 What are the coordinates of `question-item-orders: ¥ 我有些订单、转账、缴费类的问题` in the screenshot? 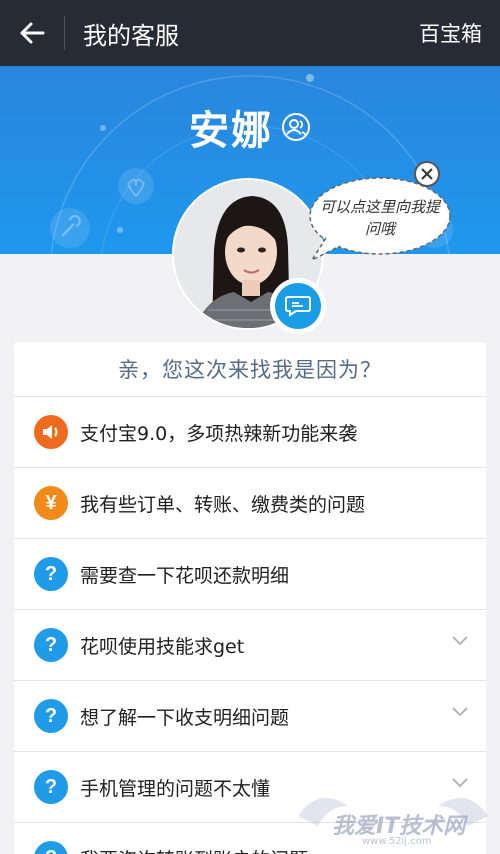 It's located at (250, 503).